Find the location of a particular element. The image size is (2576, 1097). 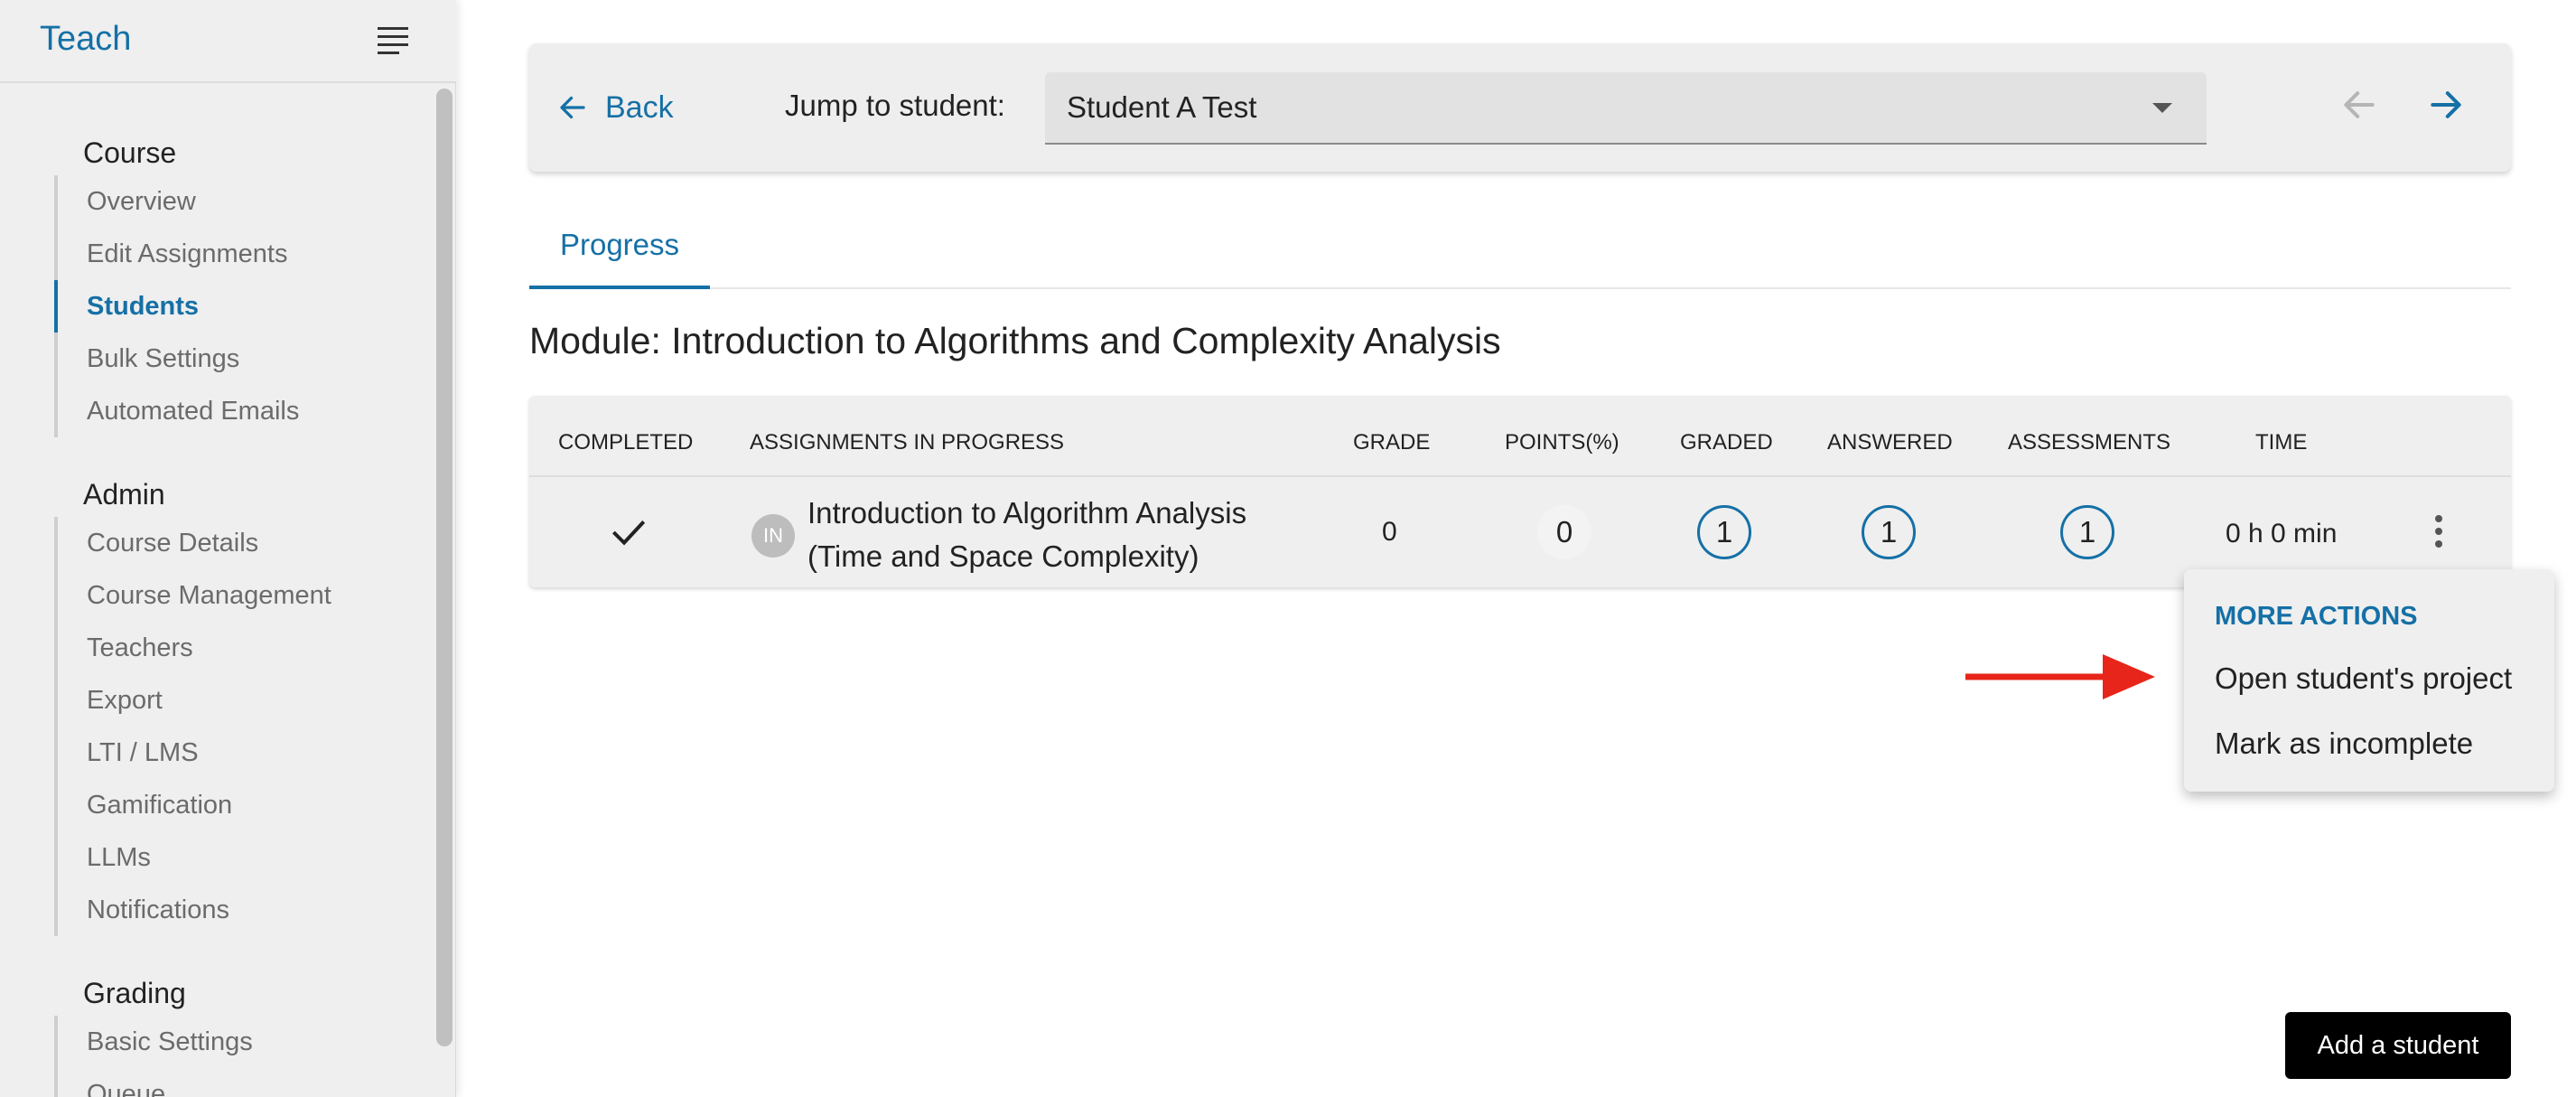

sidebar-item-gamification: Gamification is located at coordinates (209, 805).